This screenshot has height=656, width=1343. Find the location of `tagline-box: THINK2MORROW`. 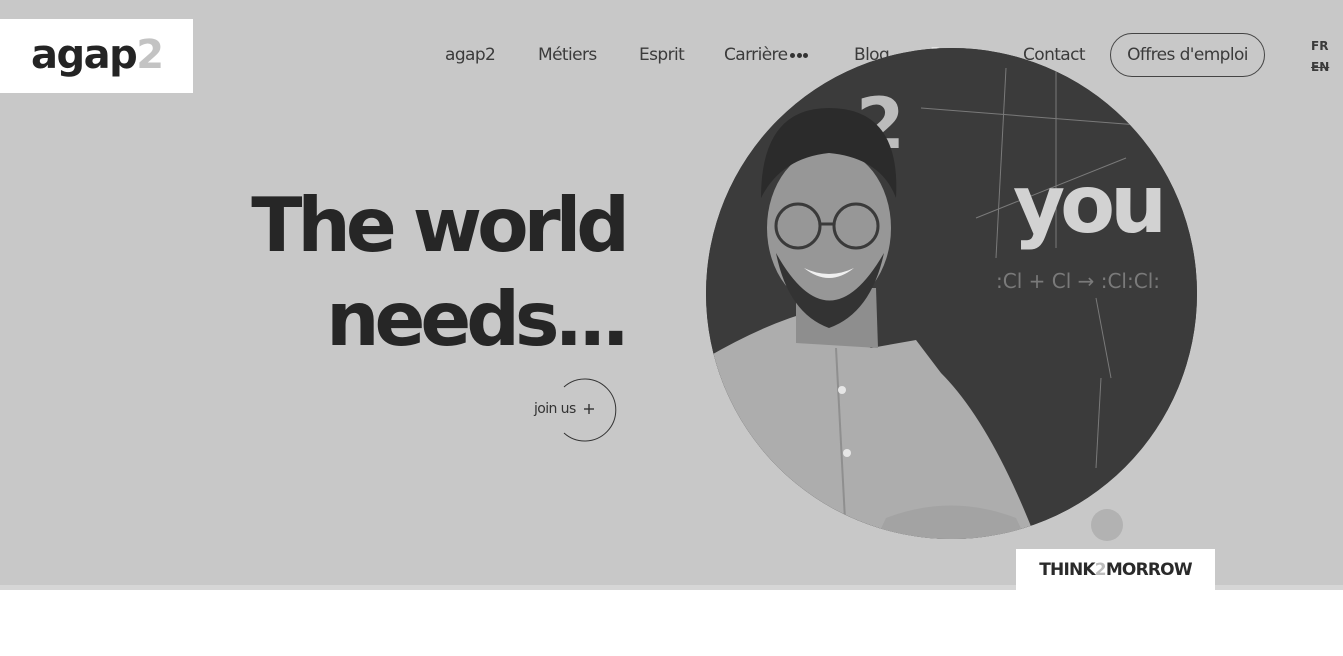

tagline-box: THINK2MORROW is located at coordinates (1115, 569).